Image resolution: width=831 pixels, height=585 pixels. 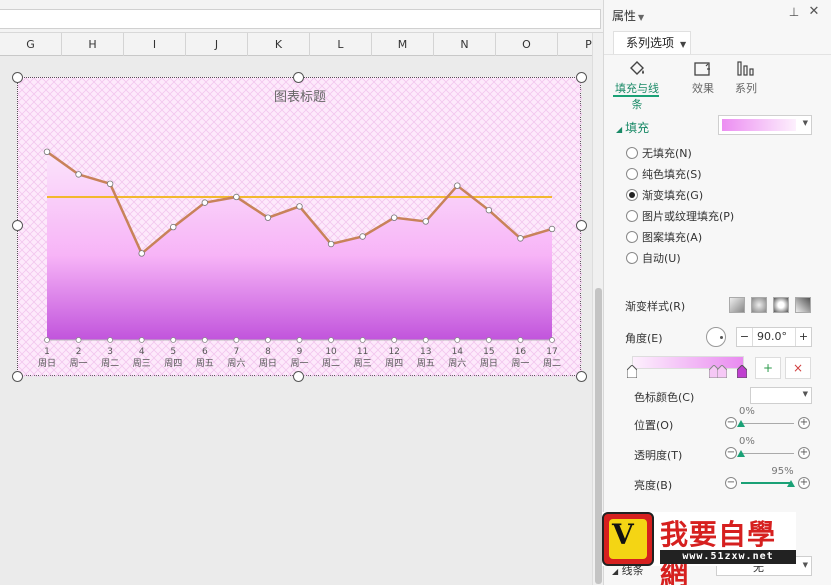 I want to click on gradient-style-path, so click(x=803, y=305).